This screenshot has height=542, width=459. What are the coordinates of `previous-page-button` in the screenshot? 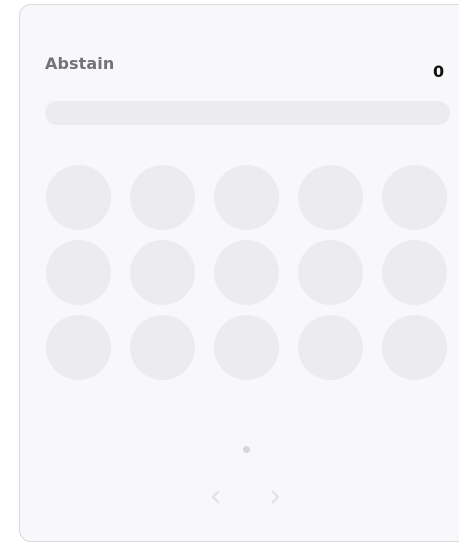 It's located at (216, 497).